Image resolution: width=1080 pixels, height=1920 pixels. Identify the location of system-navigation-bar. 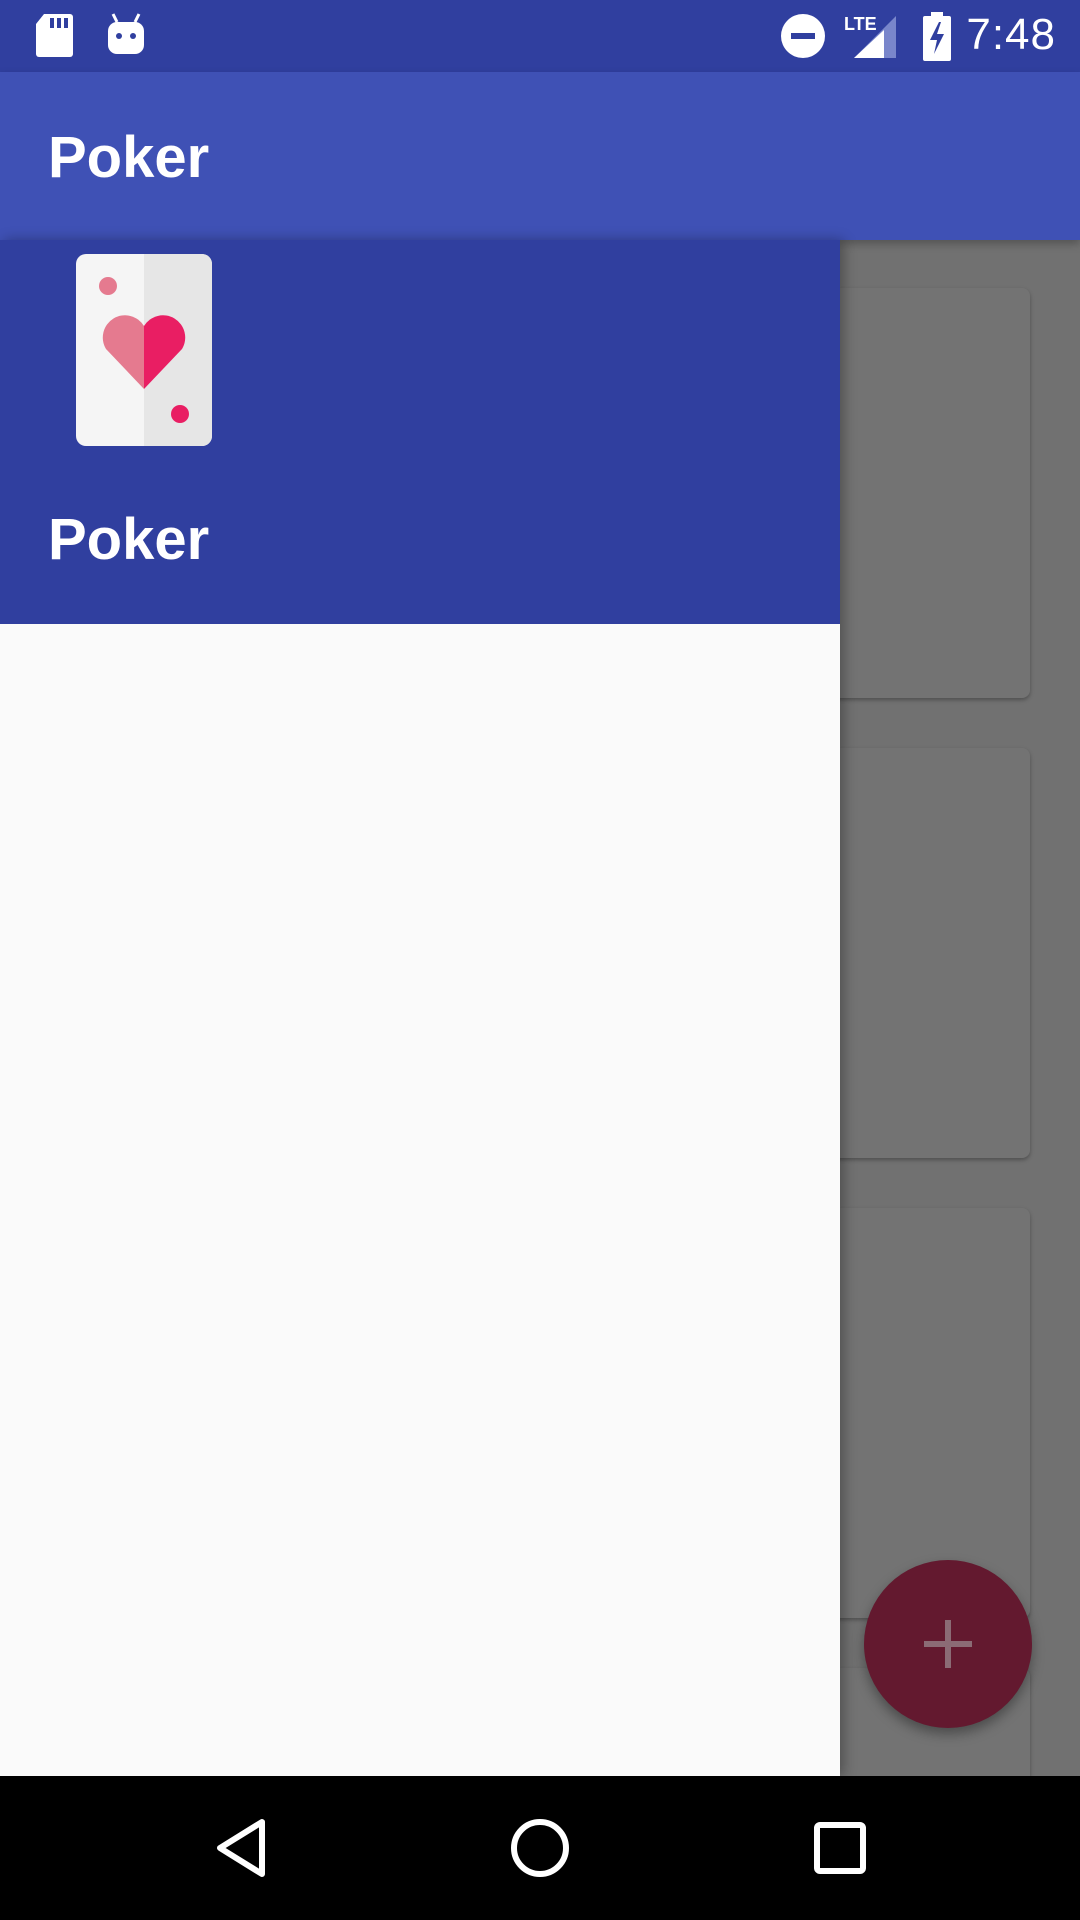
(540, 1848).